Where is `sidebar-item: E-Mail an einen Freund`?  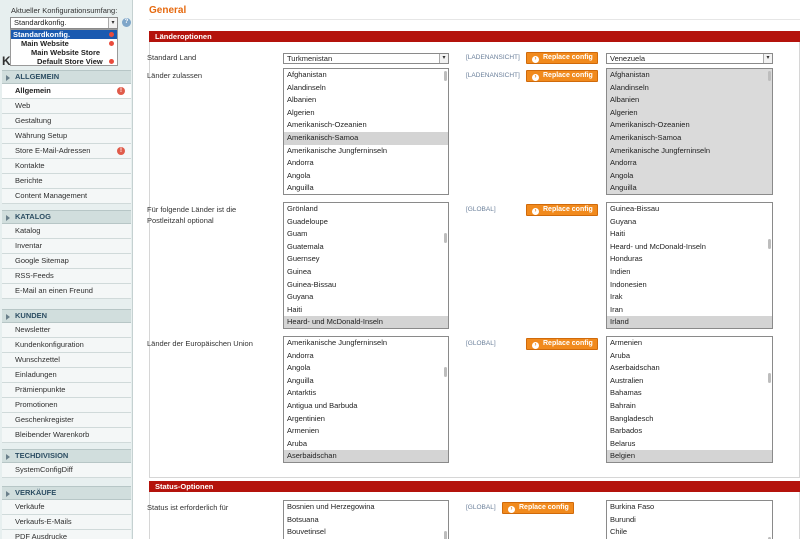 sidebar-item: E-Mail an einen Freund is located at coordinates (66, 291).